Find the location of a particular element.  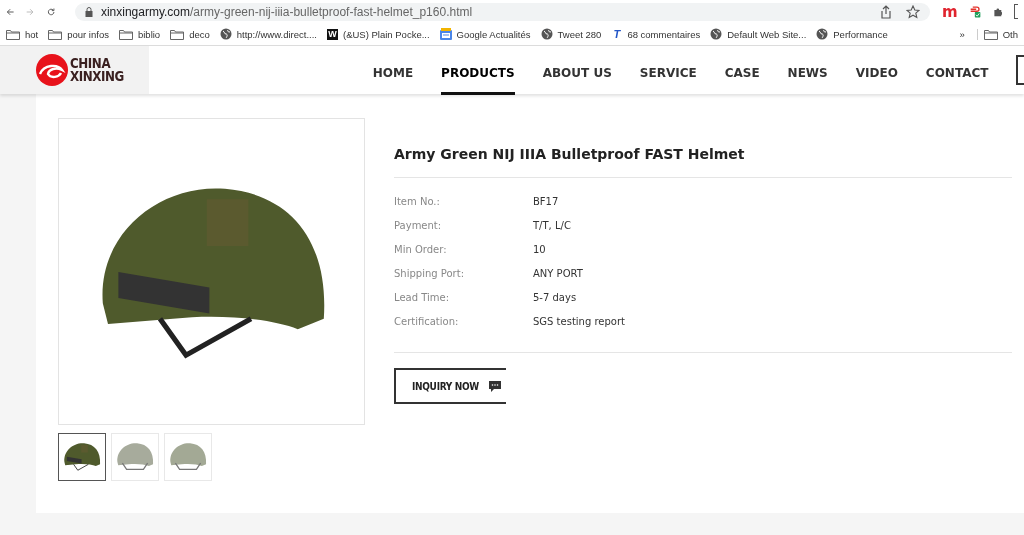

share-icon is located at coordinates (885, 11).